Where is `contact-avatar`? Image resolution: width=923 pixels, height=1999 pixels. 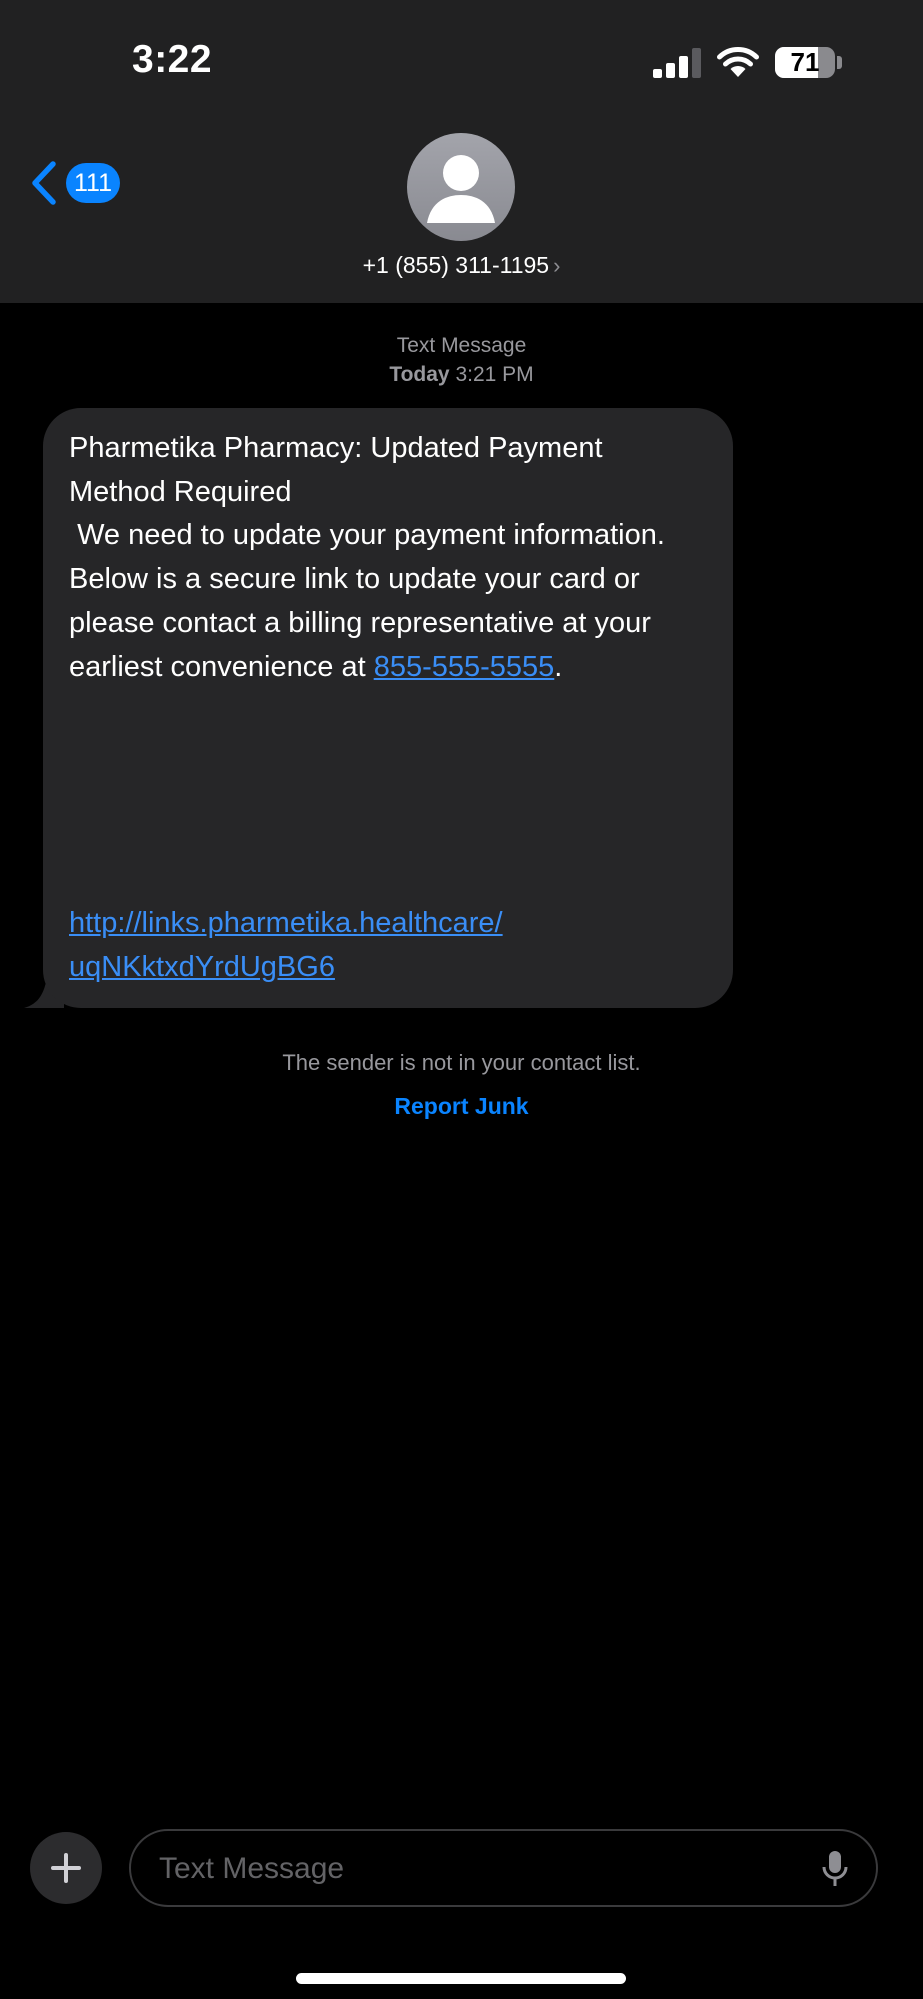 contact-avatar is located at coordinates (461, 187).